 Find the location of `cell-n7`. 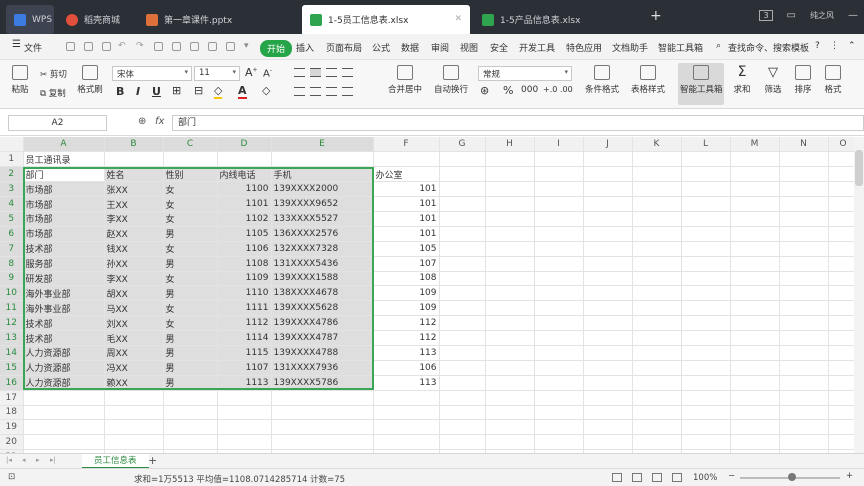

cell-n7 is located at coordinates (804, 249).